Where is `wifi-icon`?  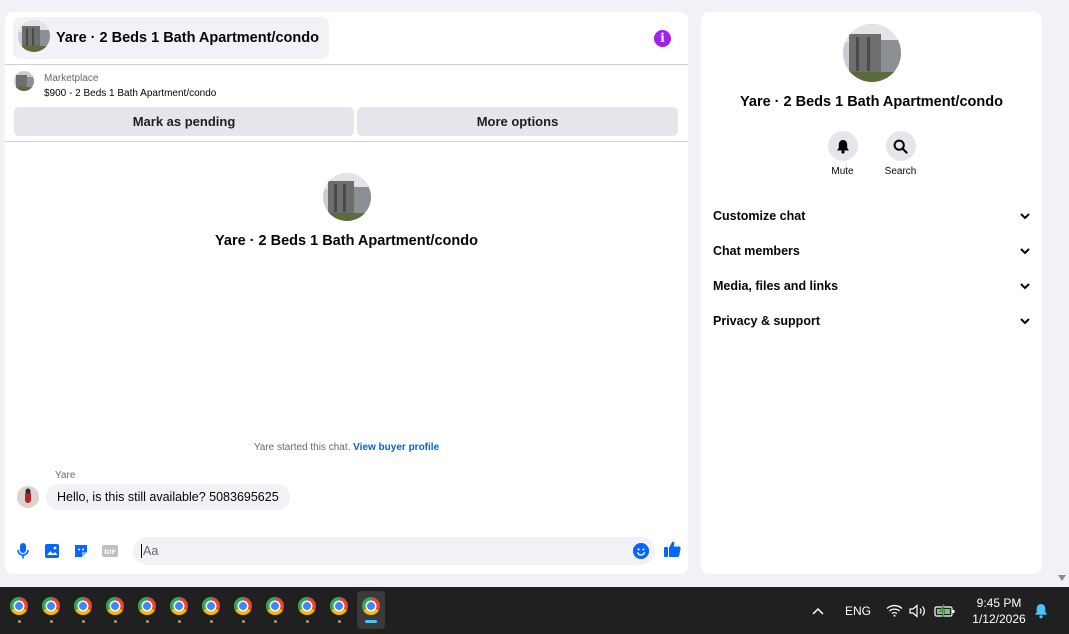 wifi-icon is located at coordinates (894, 610).